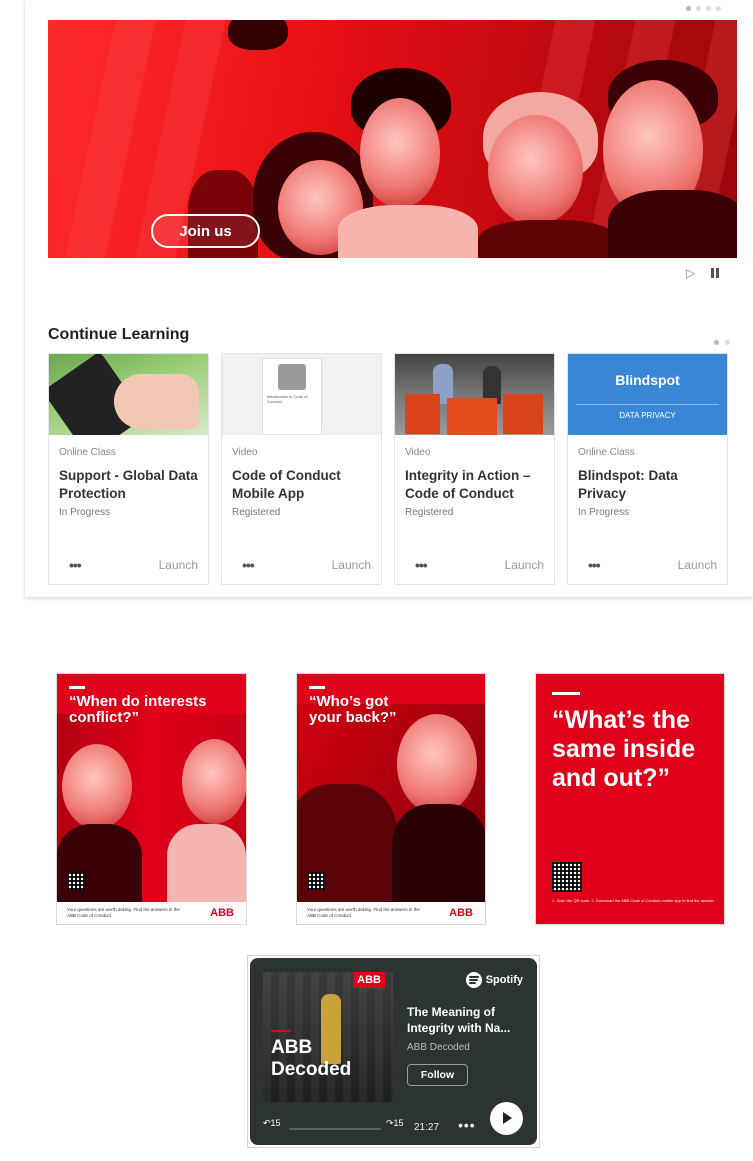 The image size is (753, 1161). I want to click on course-title: Integrity in Action – Code of Conduct, so click(477, 485).